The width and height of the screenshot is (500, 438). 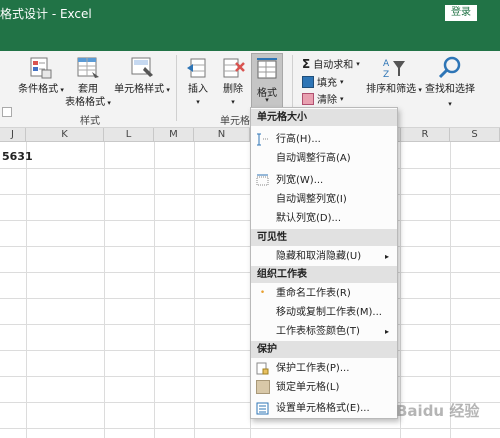 What do you see at coordinates (17, 156) in the screenshot?
I see `cell-value: 5631` at bounding box center [17, 156].